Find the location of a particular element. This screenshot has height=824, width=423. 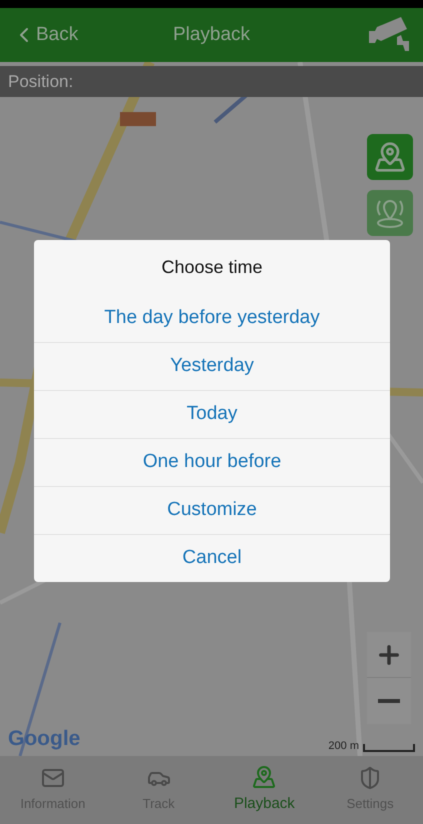

dialog-option: The day before yesterday is located at coordinates (212, 318).